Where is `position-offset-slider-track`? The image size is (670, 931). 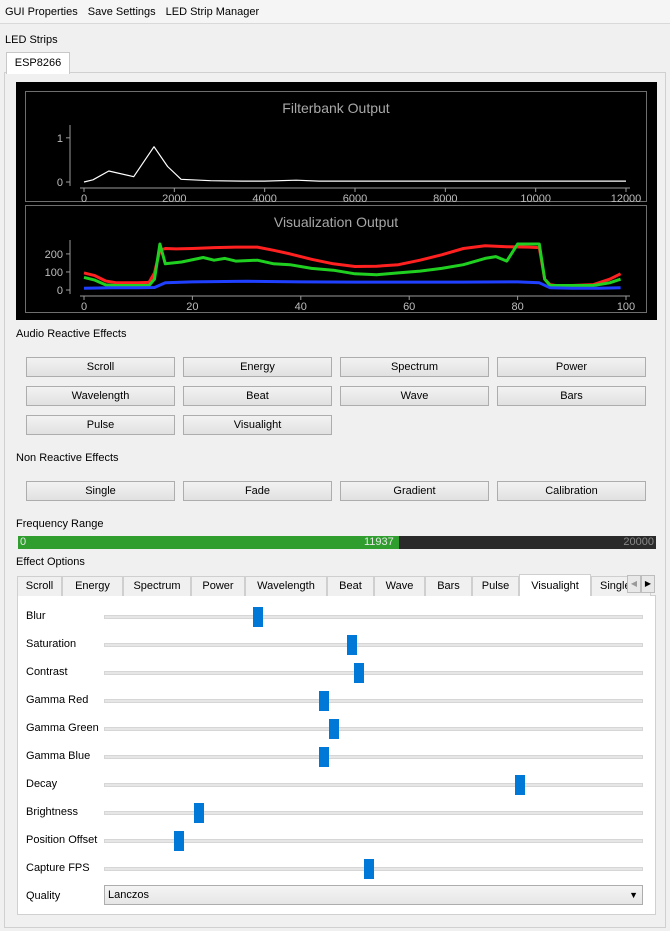
position-offset-slider-track is located at coordinates (373, 841).